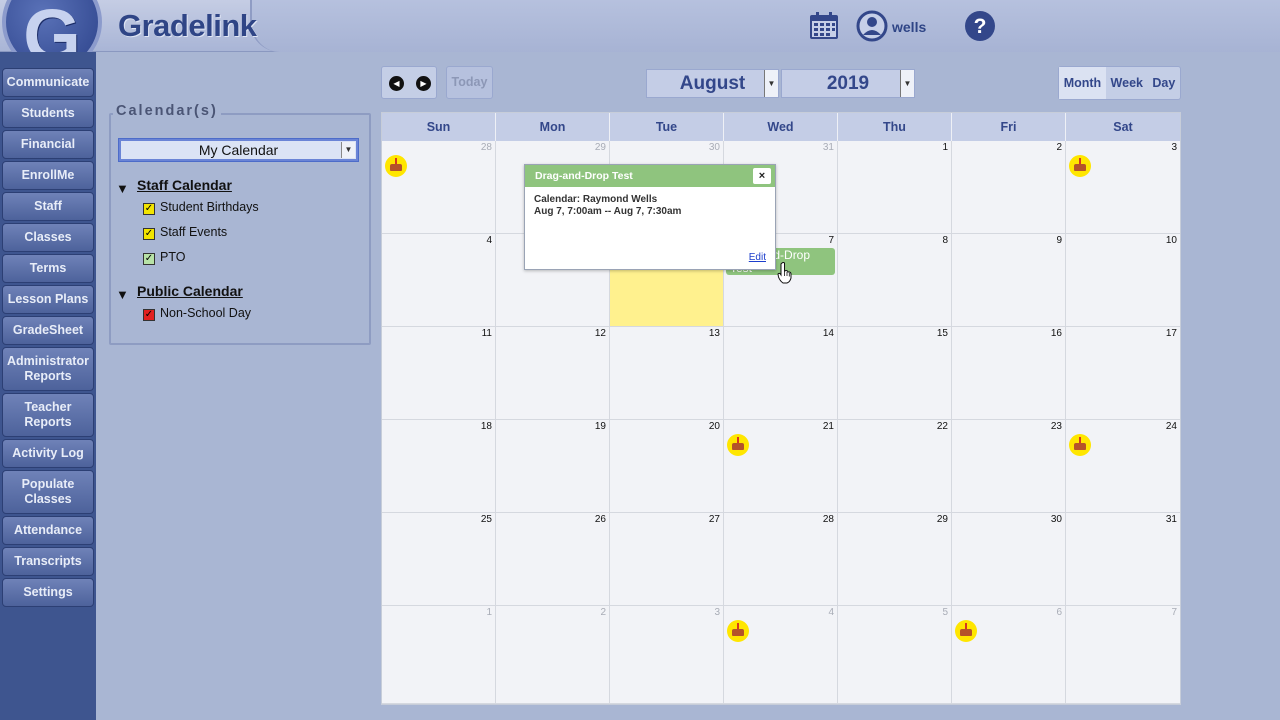 This screenshot has height=720, width=1280. Describe the element at coordinates (194, 232) in the screenshot. I see `calendar-label: Staff Events` at that location.